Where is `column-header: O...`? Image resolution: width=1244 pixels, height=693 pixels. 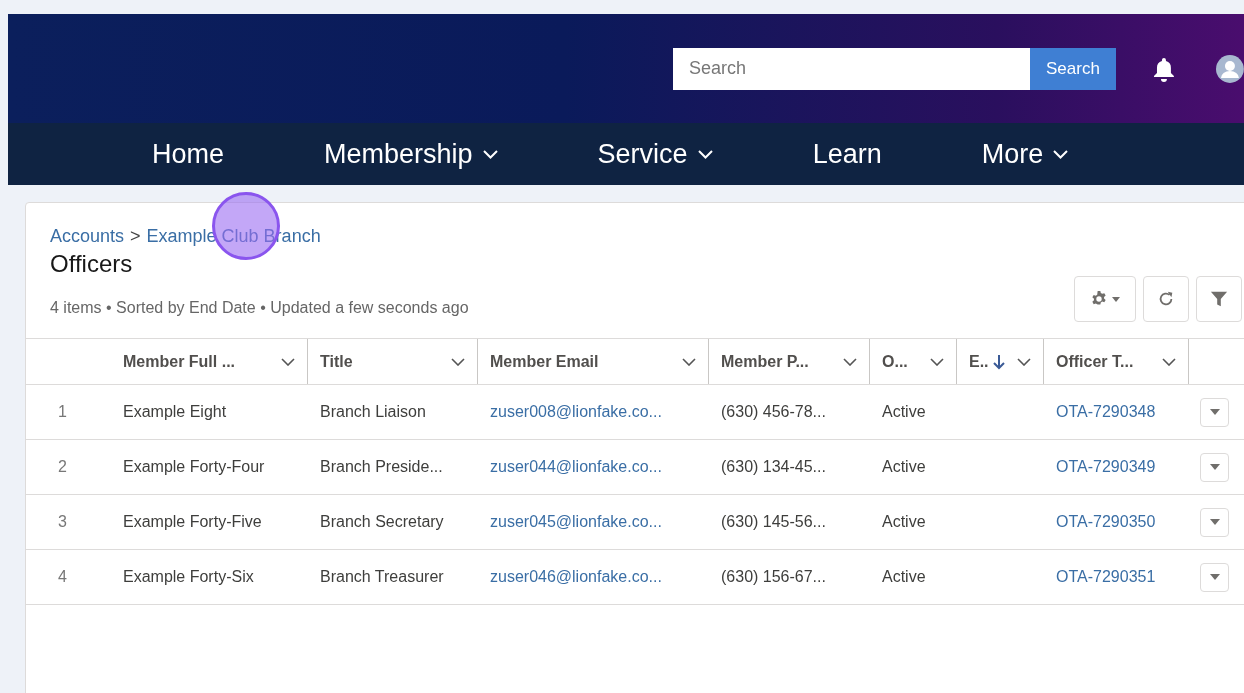 column-header: O... is located at coordinates (913, 361).